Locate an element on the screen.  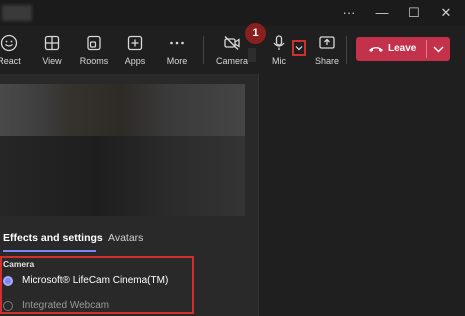
rooms-label: Rooms is located at coordinates (94, 61).